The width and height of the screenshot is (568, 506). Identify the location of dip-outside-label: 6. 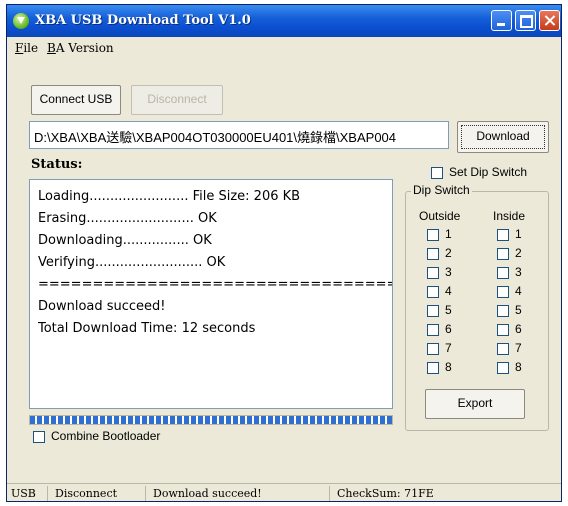
(448, 329).